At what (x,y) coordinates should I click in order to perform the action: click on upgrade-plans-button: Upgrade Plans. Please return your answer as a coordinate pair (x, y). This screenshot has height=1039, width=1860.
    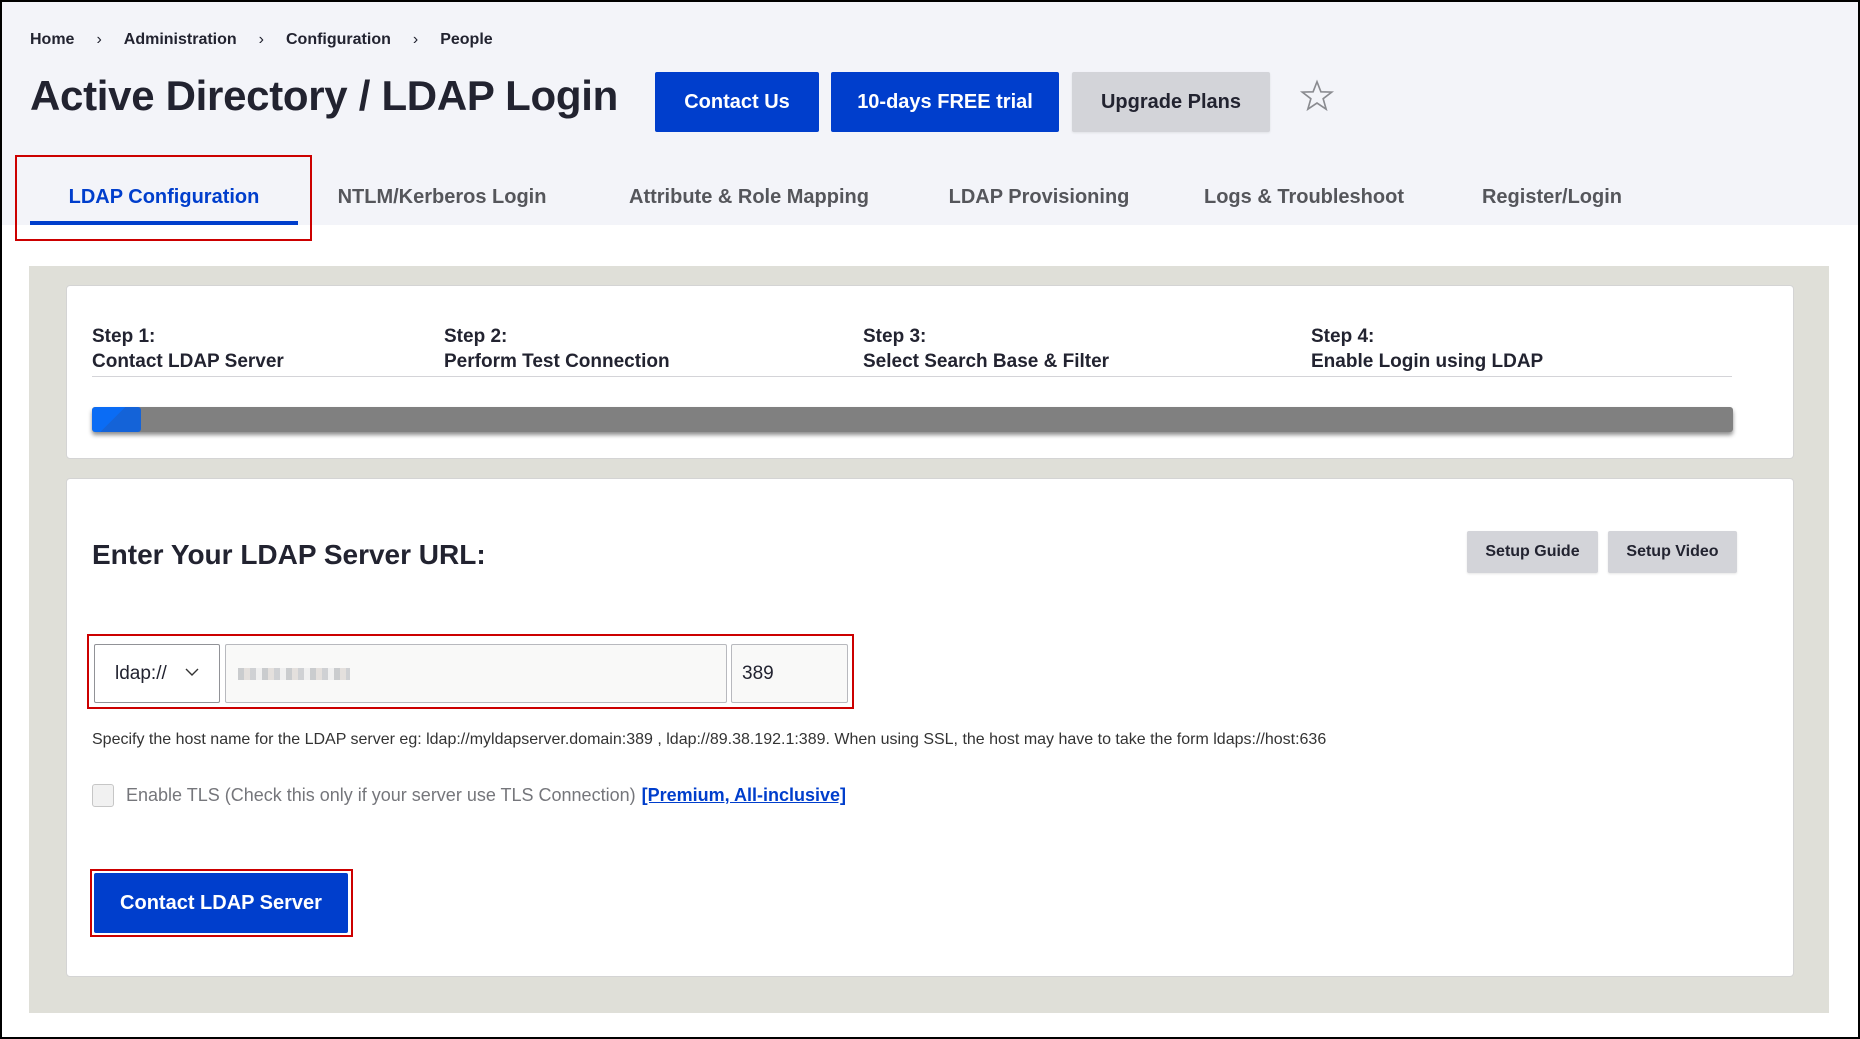
    Looking at the image, I should click on (1171, 102).